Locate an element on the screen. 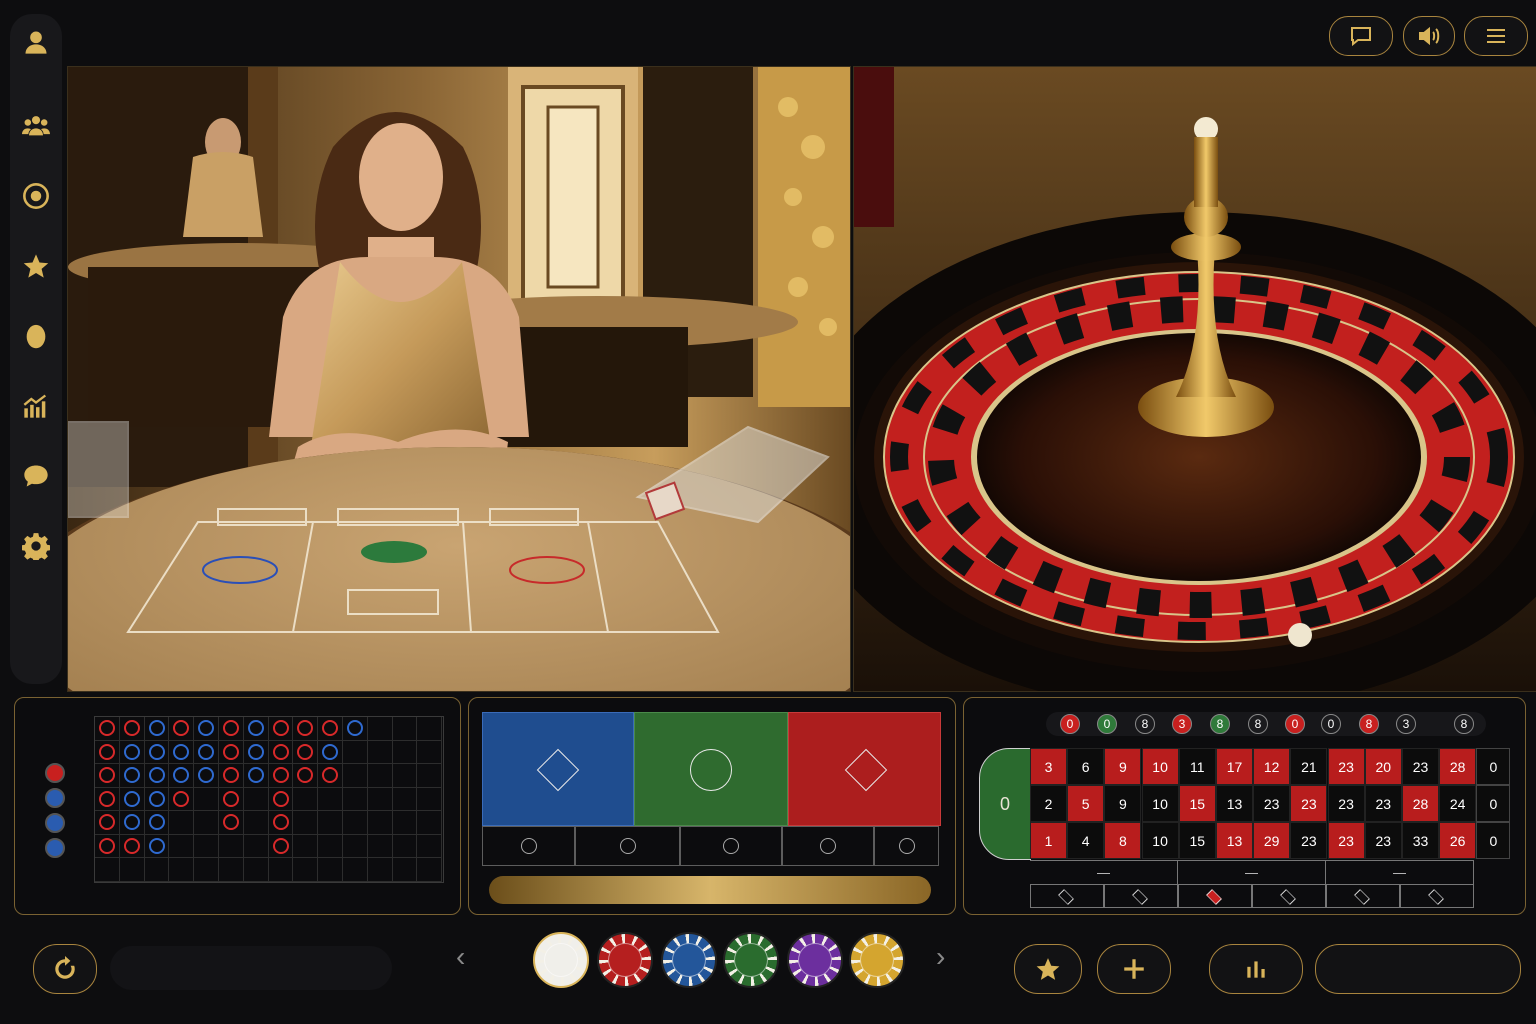 The image size is (1536, 1024). chevron-left-icon: ‹ is located at coordinates (468, 957).